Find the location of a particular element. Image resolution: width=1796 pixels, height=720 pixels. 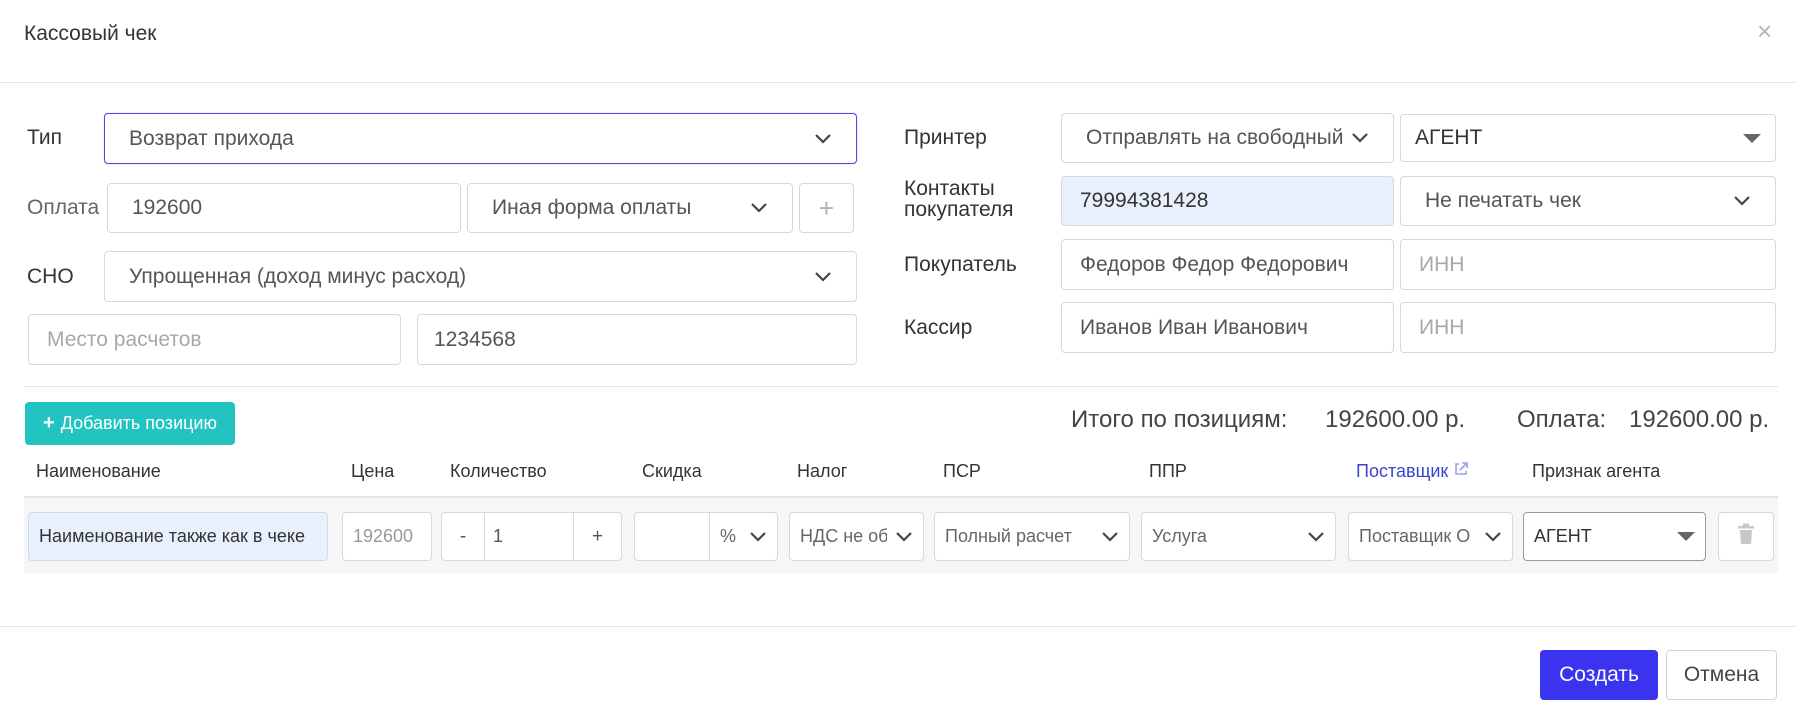

buyer-inn-input: ИНН is located at coordinates (1588, 264).